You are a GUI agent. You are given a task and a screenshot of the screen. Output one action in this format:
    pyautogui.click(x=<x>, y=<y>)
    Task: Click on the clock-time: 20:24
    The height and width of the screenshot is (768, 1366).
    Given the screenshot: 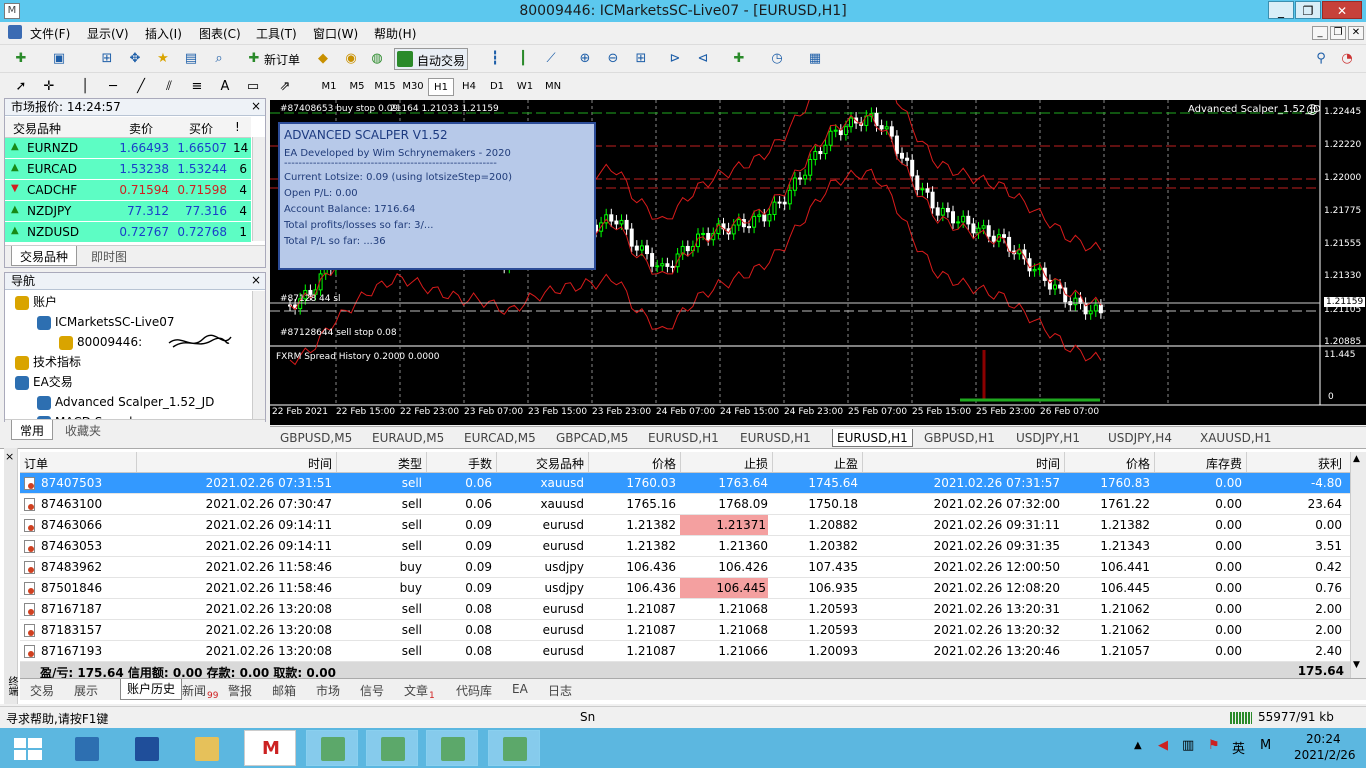 What is the action you would take?
    pyautogui.click(x=1323, y=739)
    